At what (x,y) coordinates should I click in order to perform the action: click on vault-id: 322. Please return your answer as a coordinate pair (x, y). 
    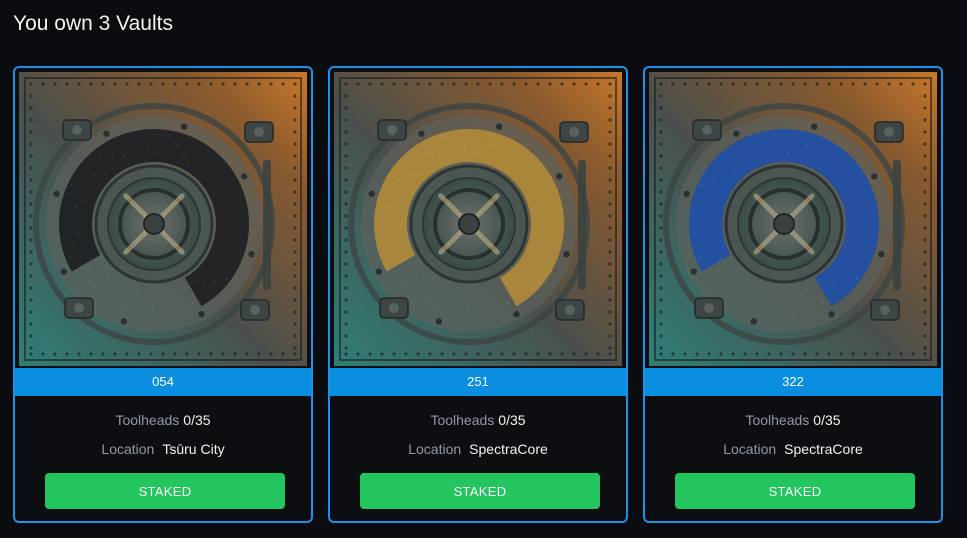
    Looking at the image, I should click on (793, 382).